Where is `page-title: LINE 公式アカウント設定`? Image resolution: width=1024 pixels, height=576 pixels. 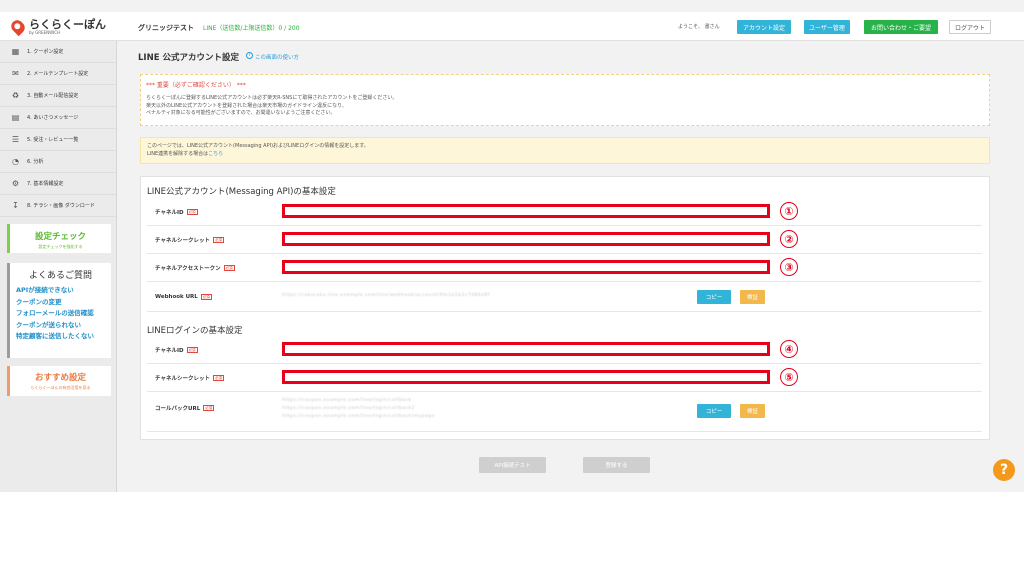 page-title: LINE 公式アカウント設定 is located at coordinates (188, 58).